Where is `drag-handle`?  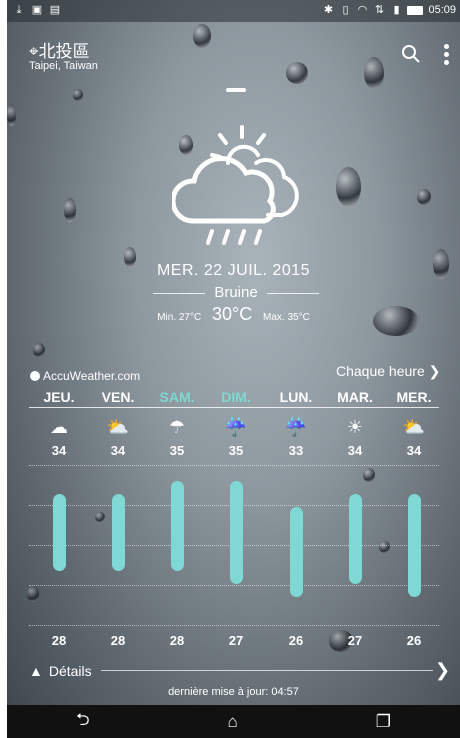 drag-handle is located at coordinates (236, 90).